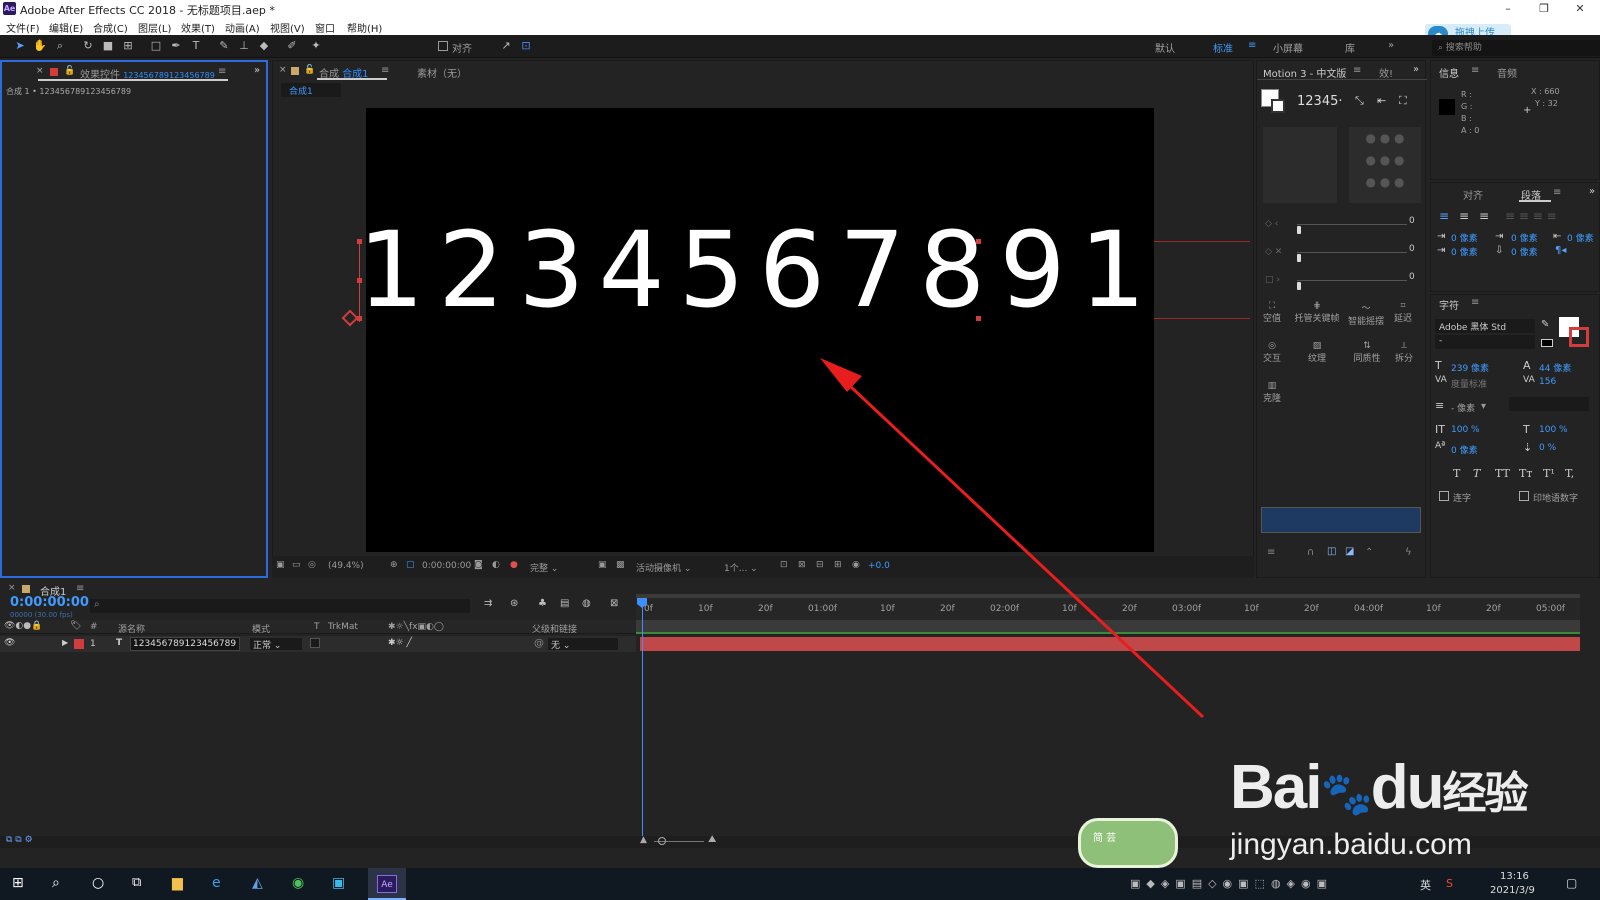  I want to click on paw-icon: 🐾, so click(1346, 793).